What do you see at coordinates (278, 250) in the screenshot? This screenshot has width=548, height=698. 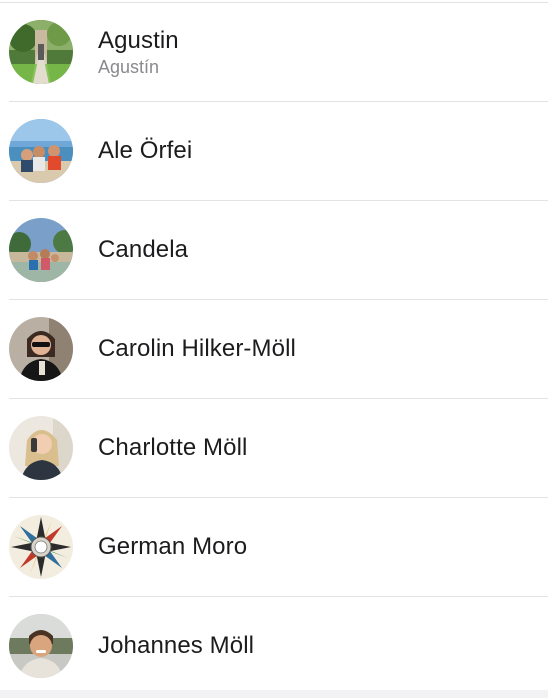 I see `contact-row-candela: Candela` at bounding box center [278, 250].